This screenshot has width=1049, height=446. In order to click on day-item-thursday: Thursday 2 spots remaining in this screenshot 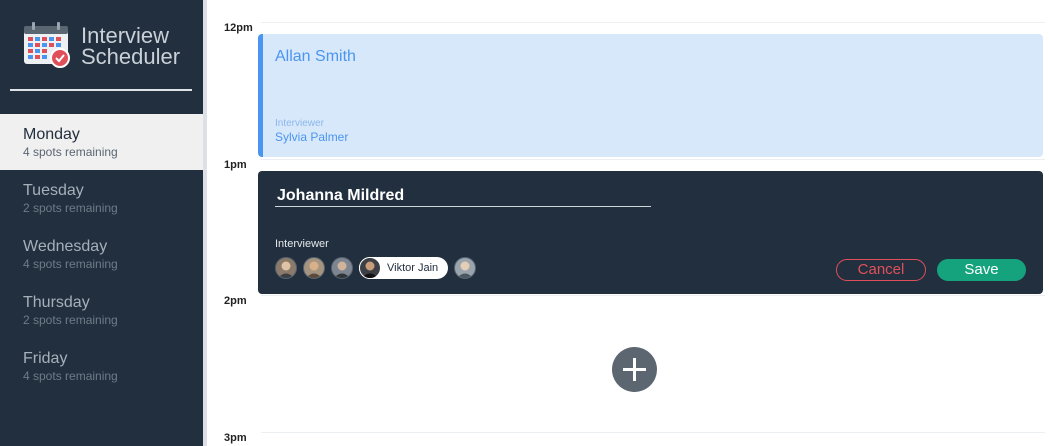, I will do `click(101, 310)`.